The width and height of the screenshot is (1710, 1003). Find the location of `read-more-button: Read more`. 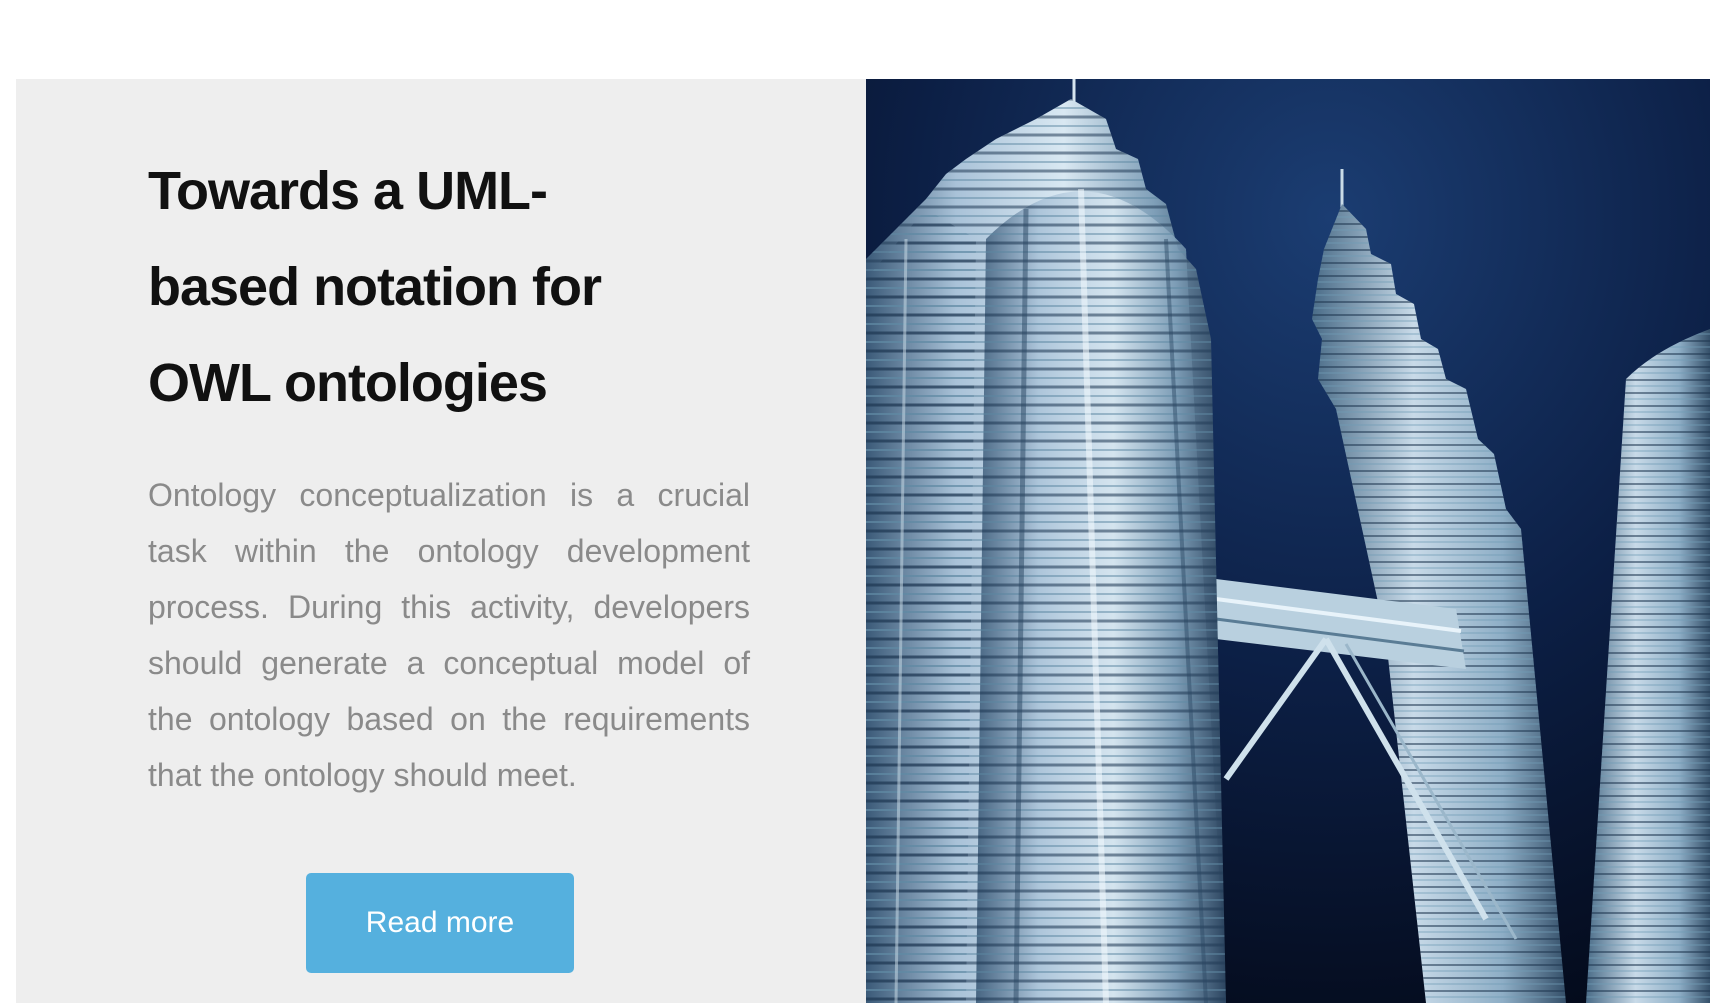

read-more-button: Read more is located at coordinates (440, 923).